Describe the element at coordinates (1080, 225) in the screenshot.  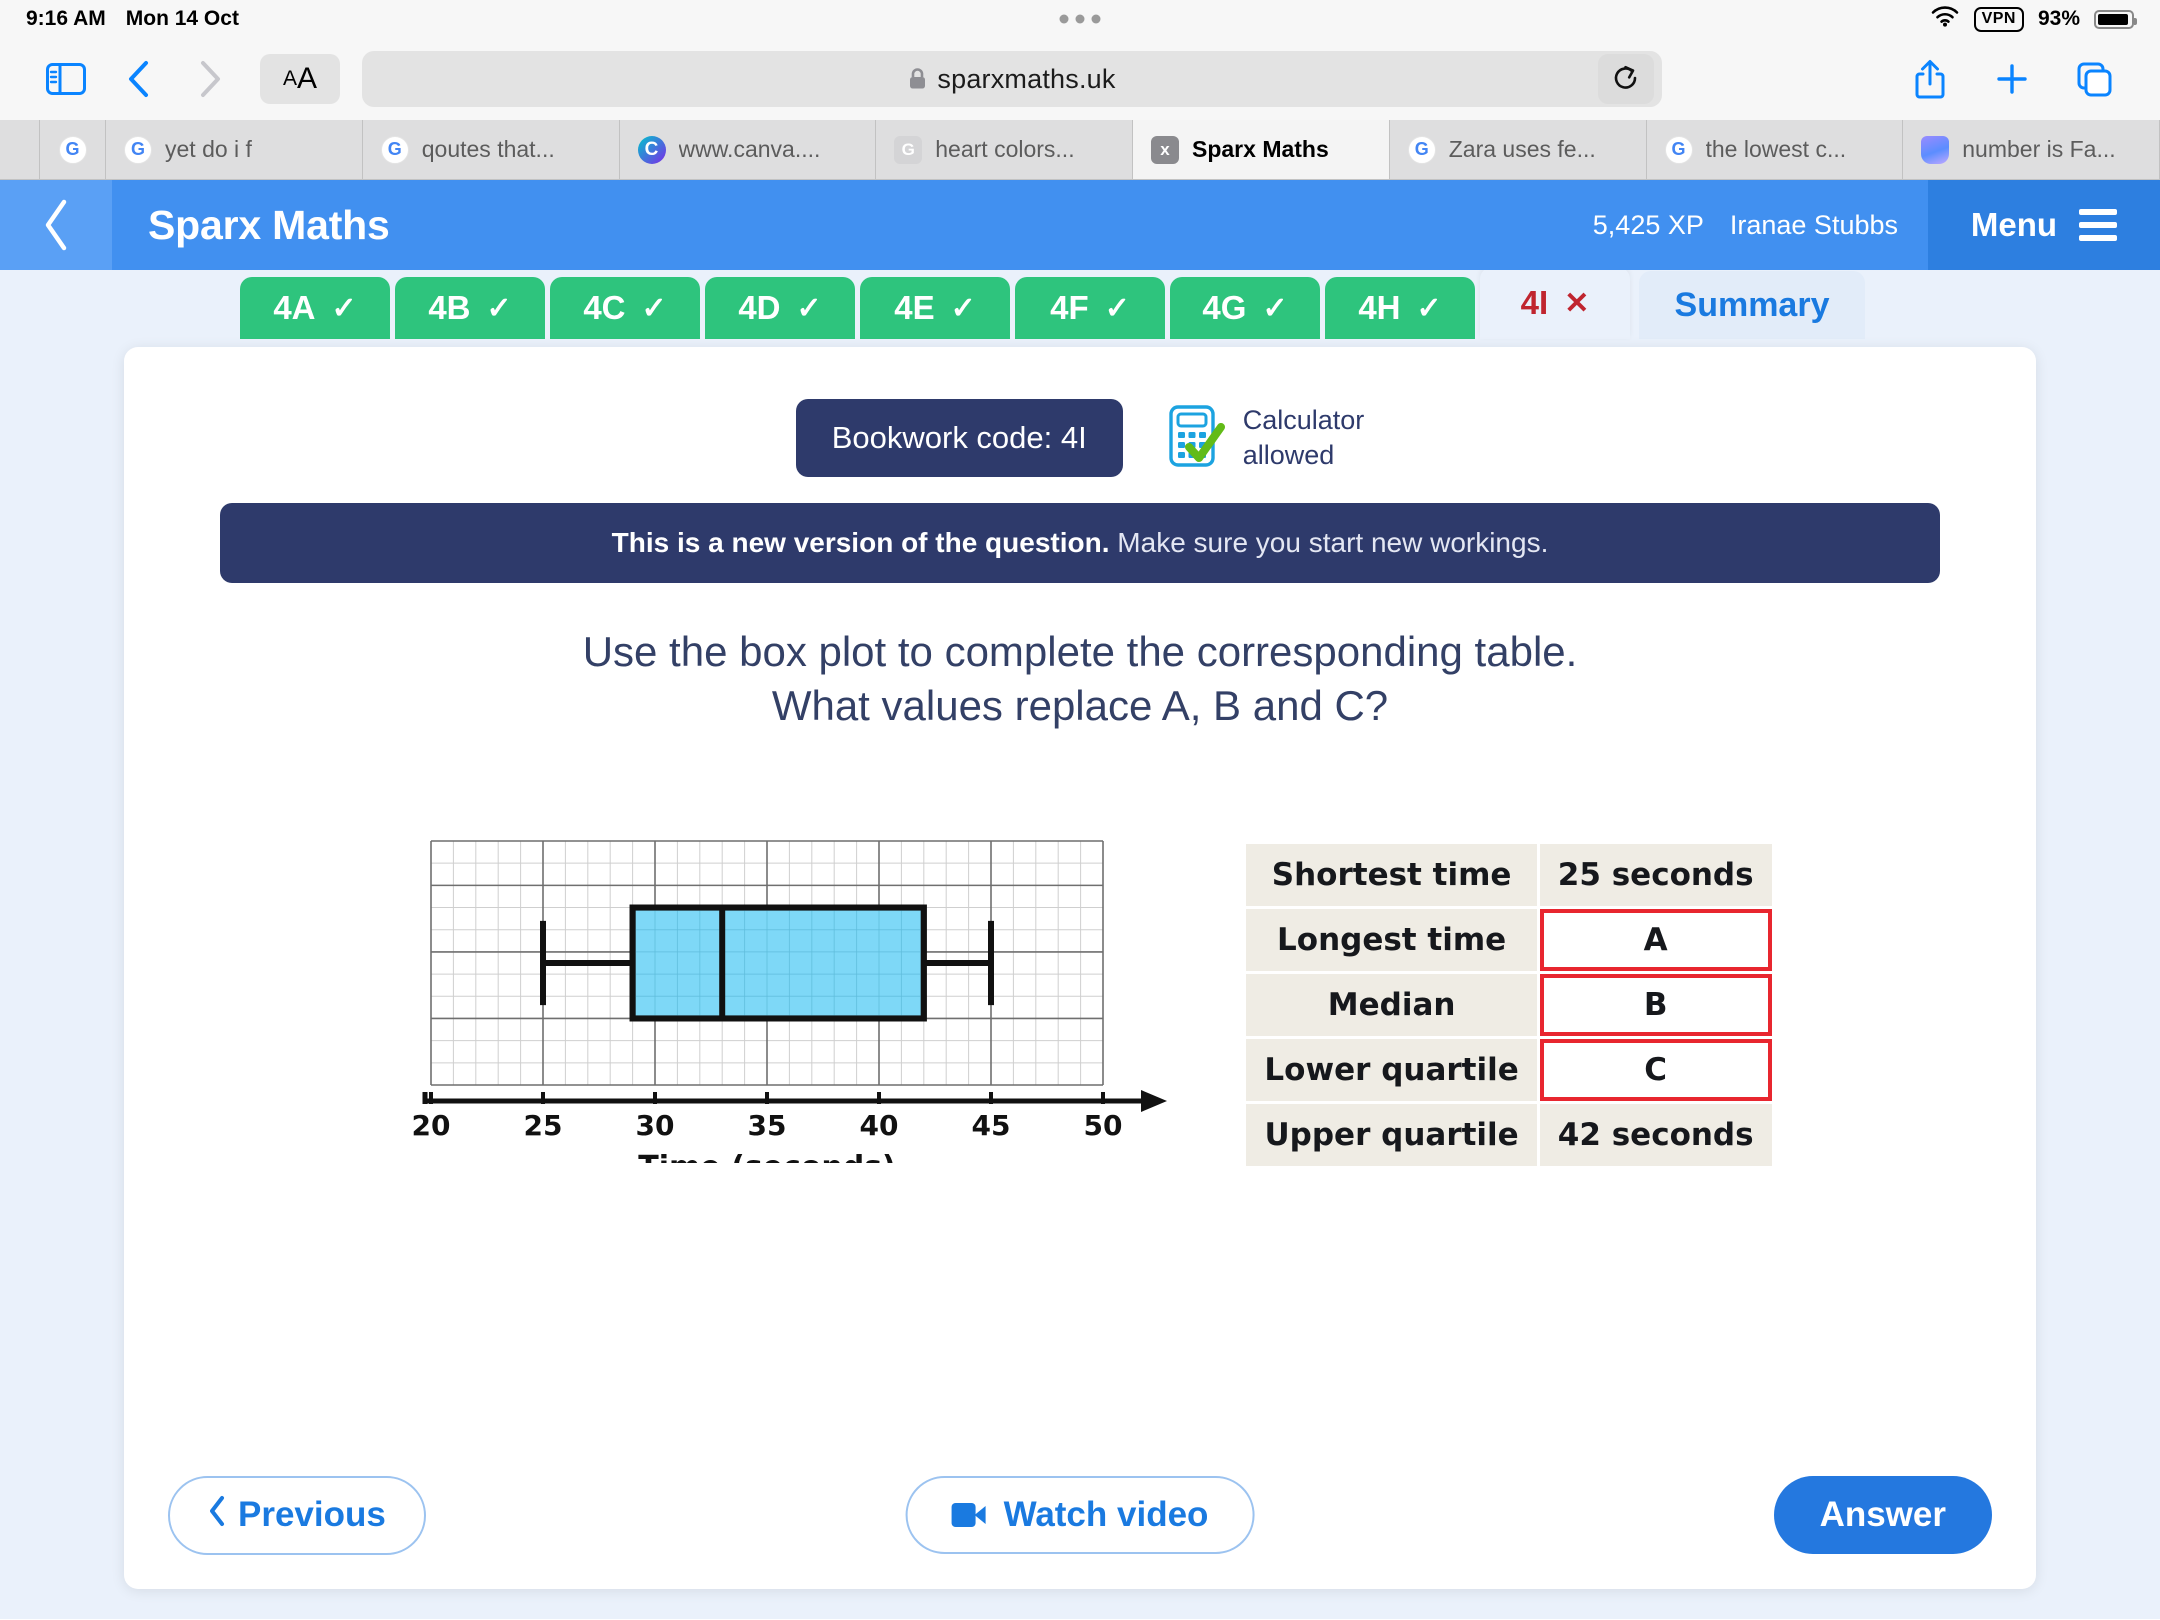
I see `sparx-app-header: Sparx Maths 5,425 XP Iranae Stubbs Menu` at that location.